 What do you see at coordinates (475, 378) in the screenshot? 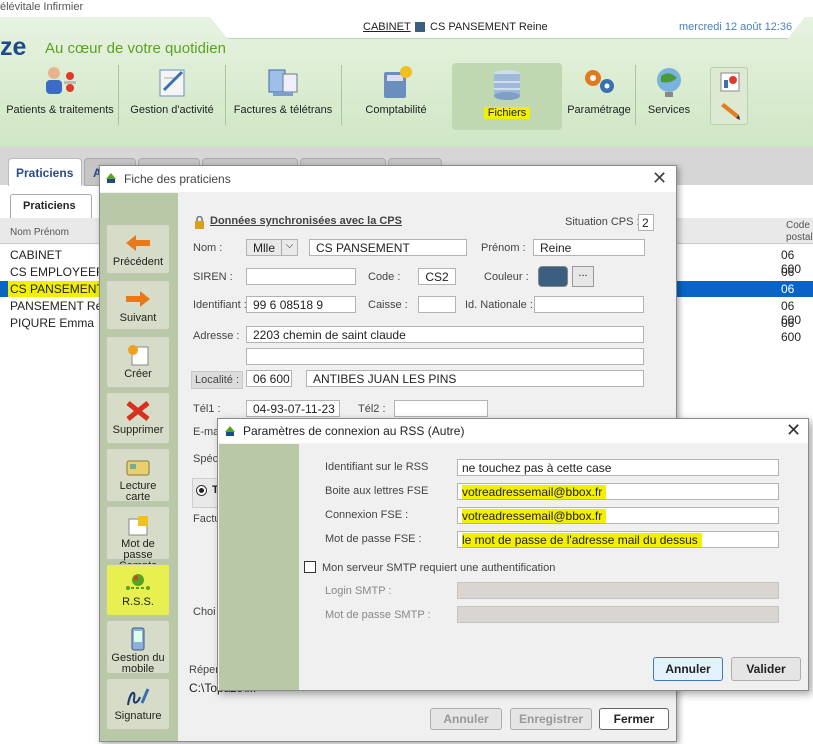
I see `localite-ville-field: ANTIBES JUAN LES PINS` at bounding box center [475, 378].